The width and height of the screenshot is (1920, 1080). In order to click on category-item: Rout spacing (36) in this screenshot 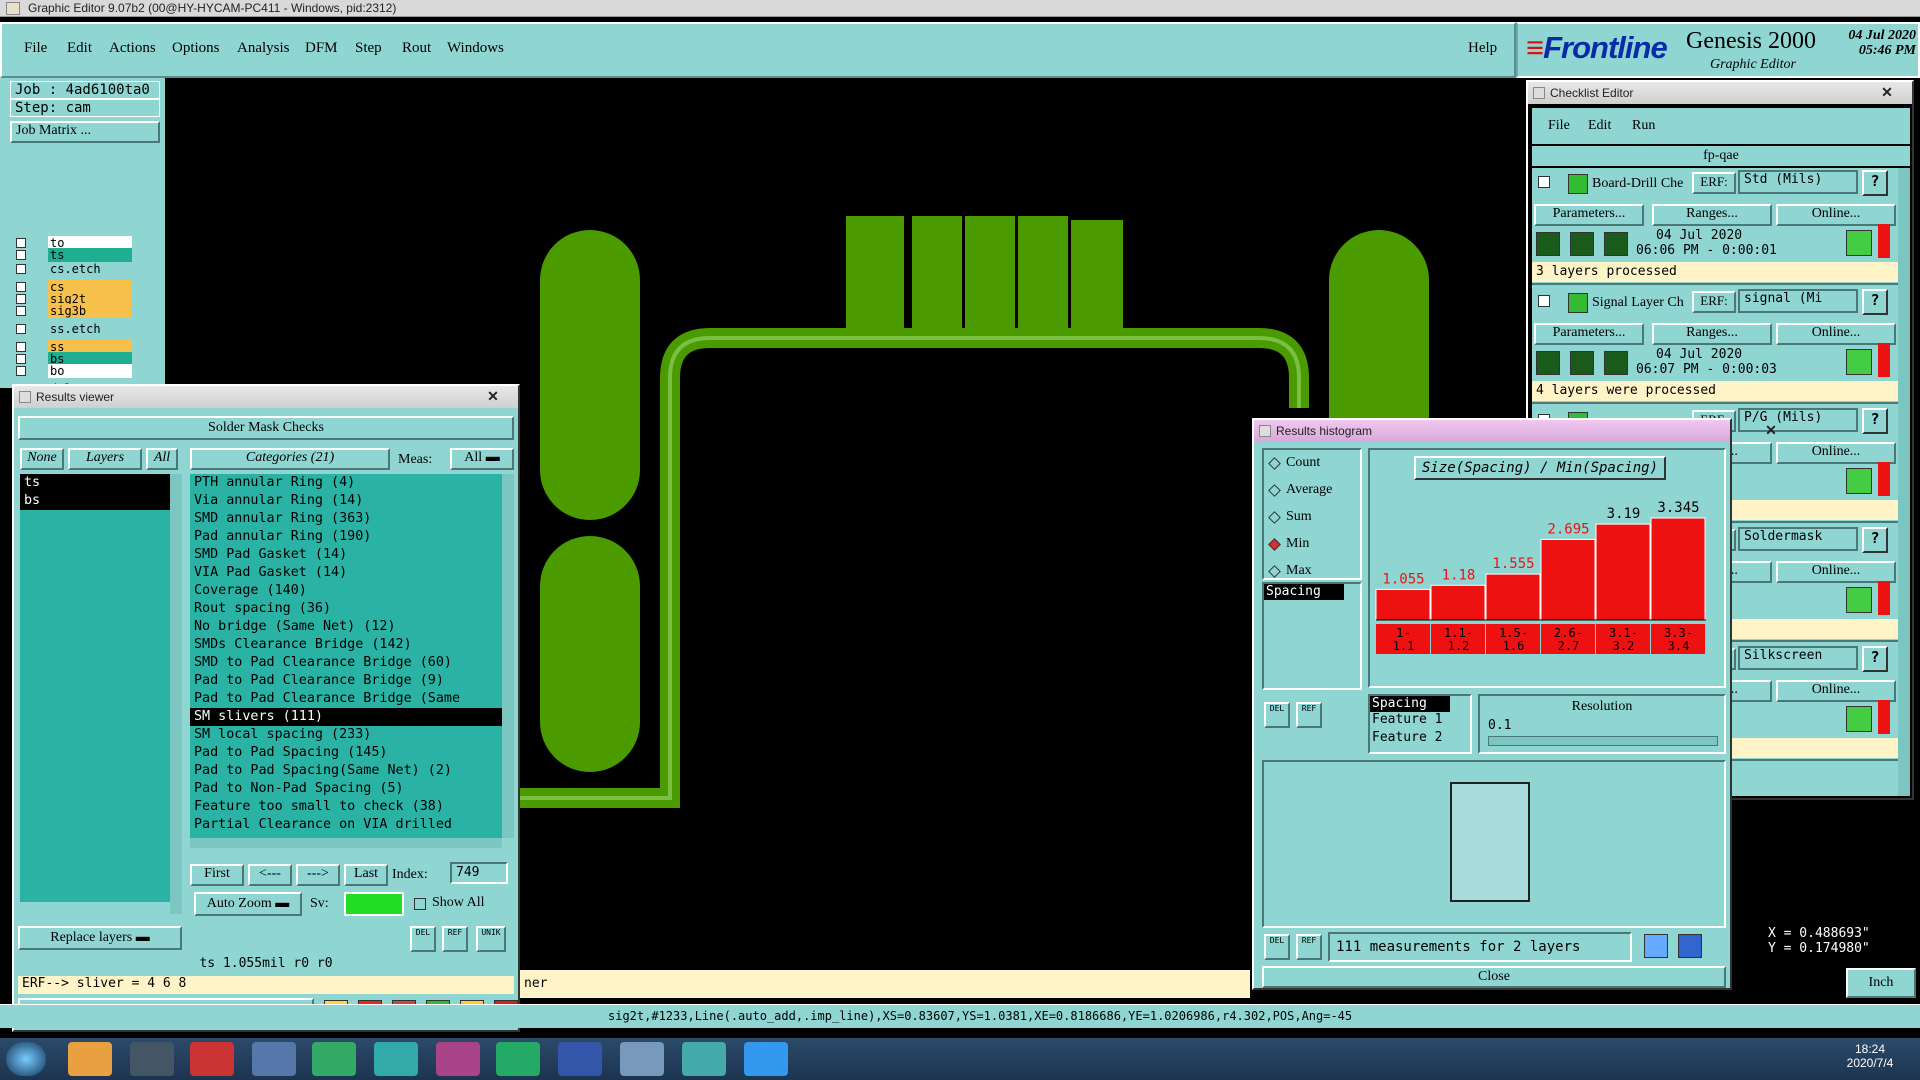, I will do `click(346, 609)`.